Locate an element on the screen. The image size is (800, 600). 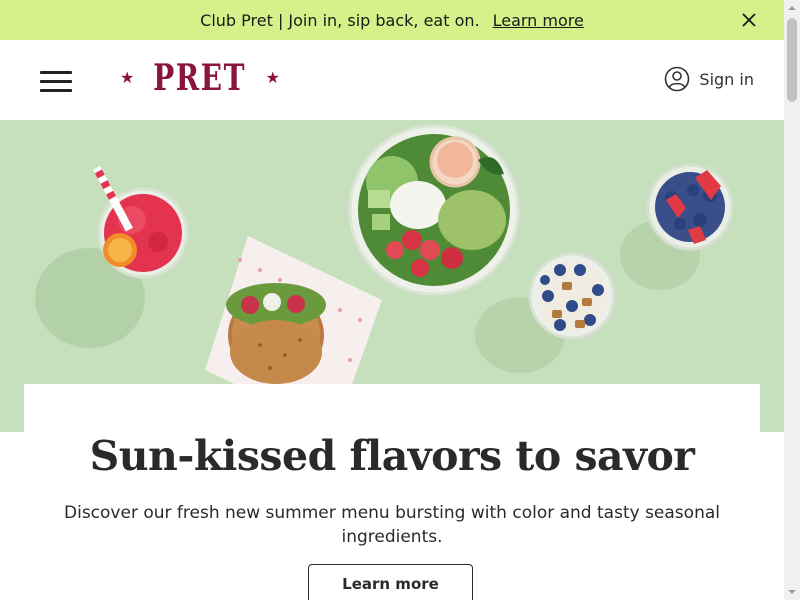
yogurt-cup is located at coordinates (572, 296).